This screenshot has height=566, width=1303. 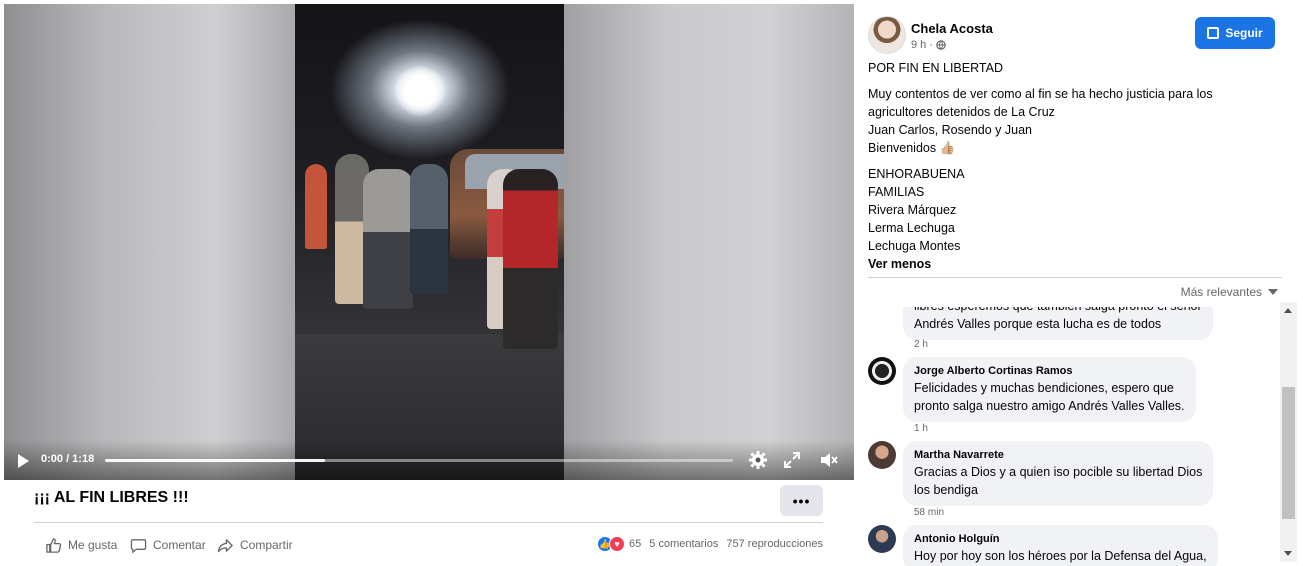 What do you see at coordinates (792, 460) in the screenshot?
I see `fullscreen-icon` at bounding box center [792, 460].